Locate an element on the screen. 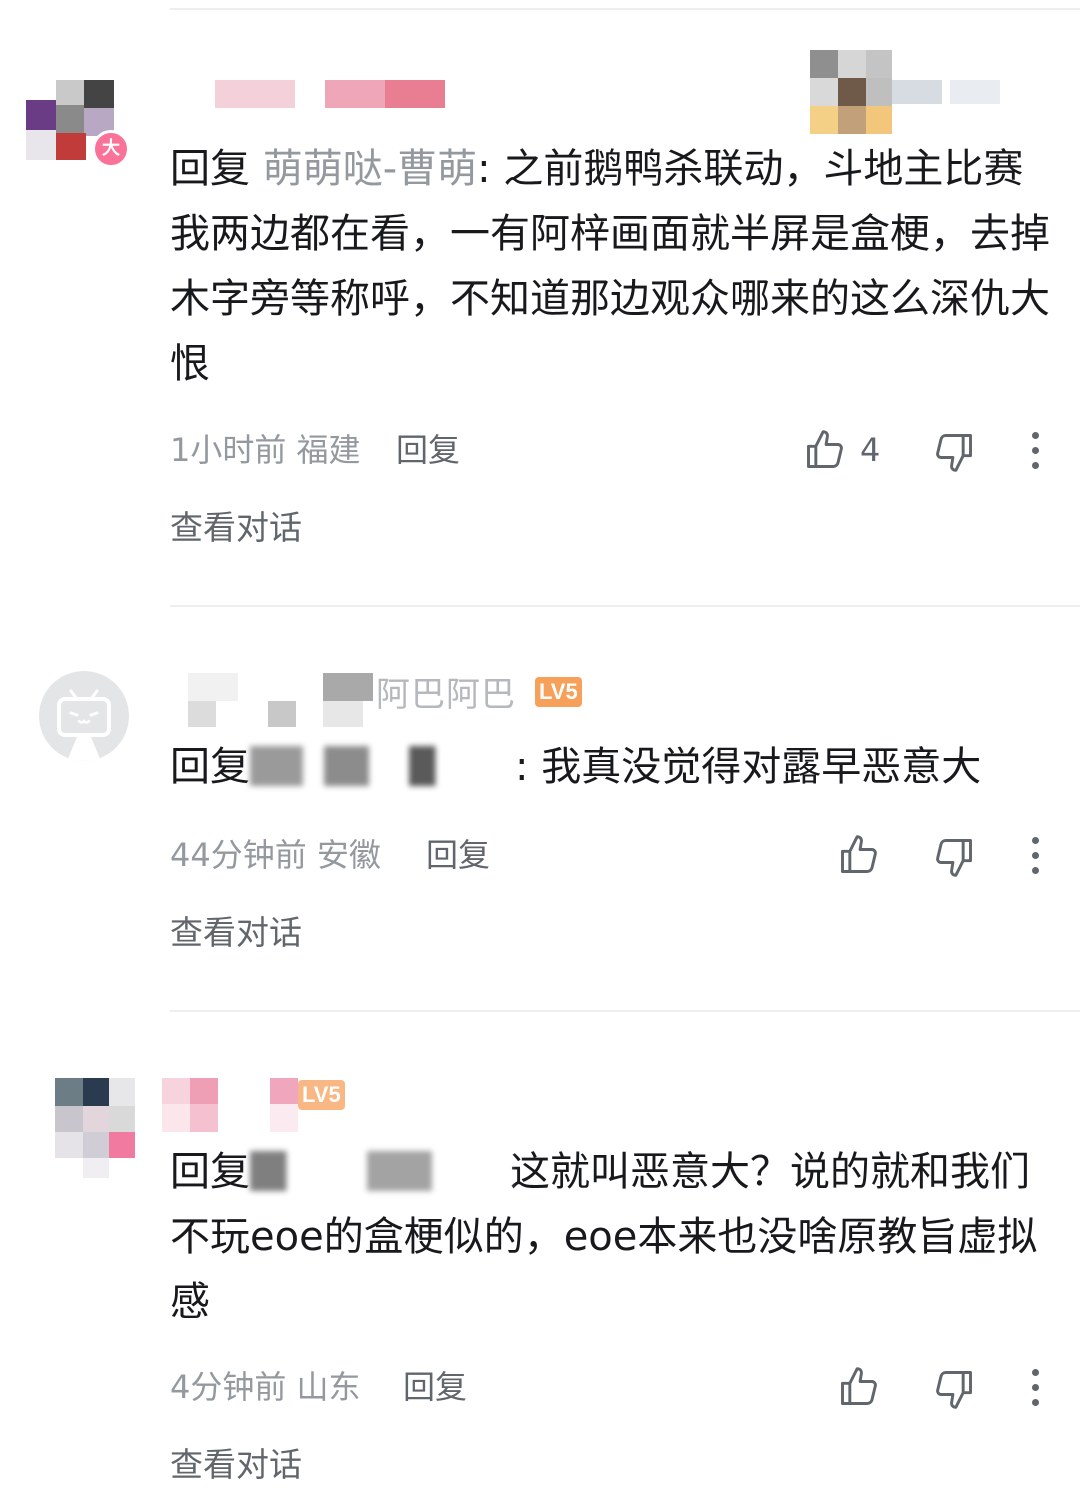 The height and width of the screenshot is (1510, 1080). comment-meta: 4分钟前 山东 is located at coordinates (265, 1387).